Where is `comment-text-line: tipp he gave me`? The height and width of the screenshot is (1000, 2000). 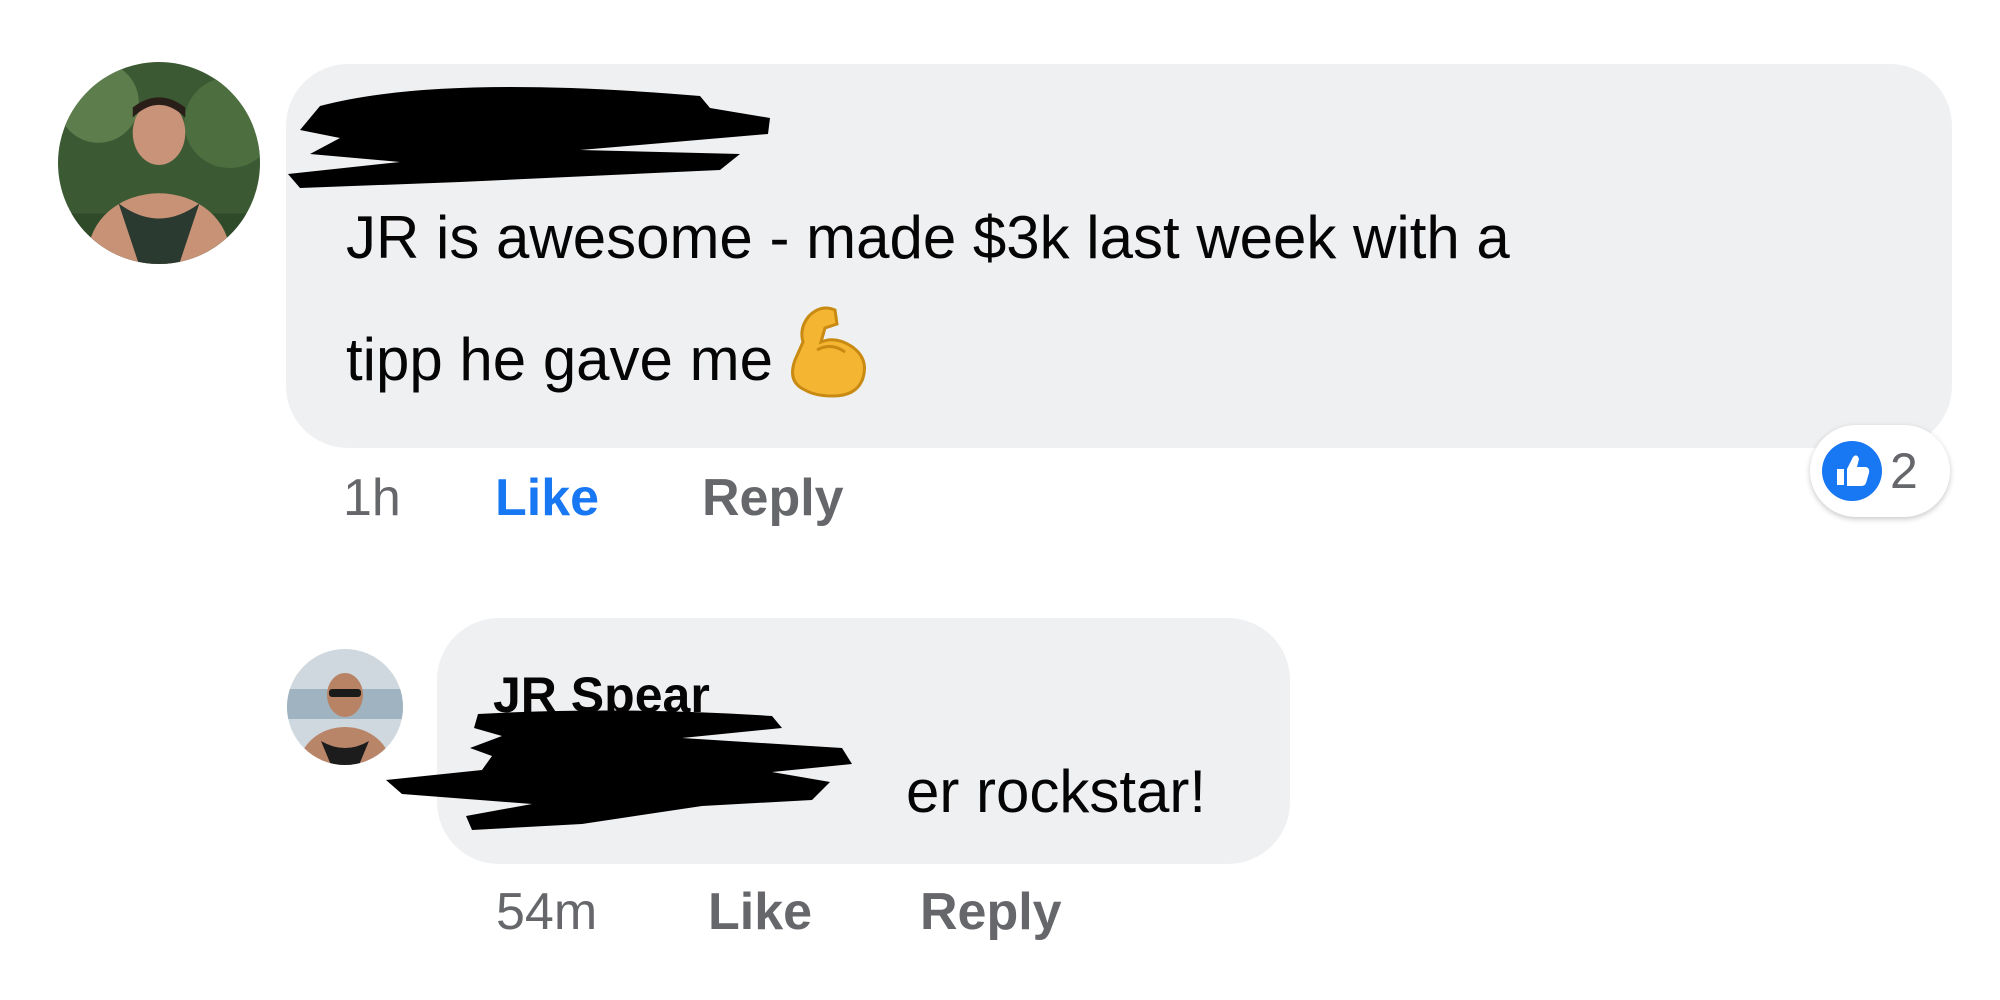 comment-text-line: tipp he gave me is located at coordinates (608, 360).